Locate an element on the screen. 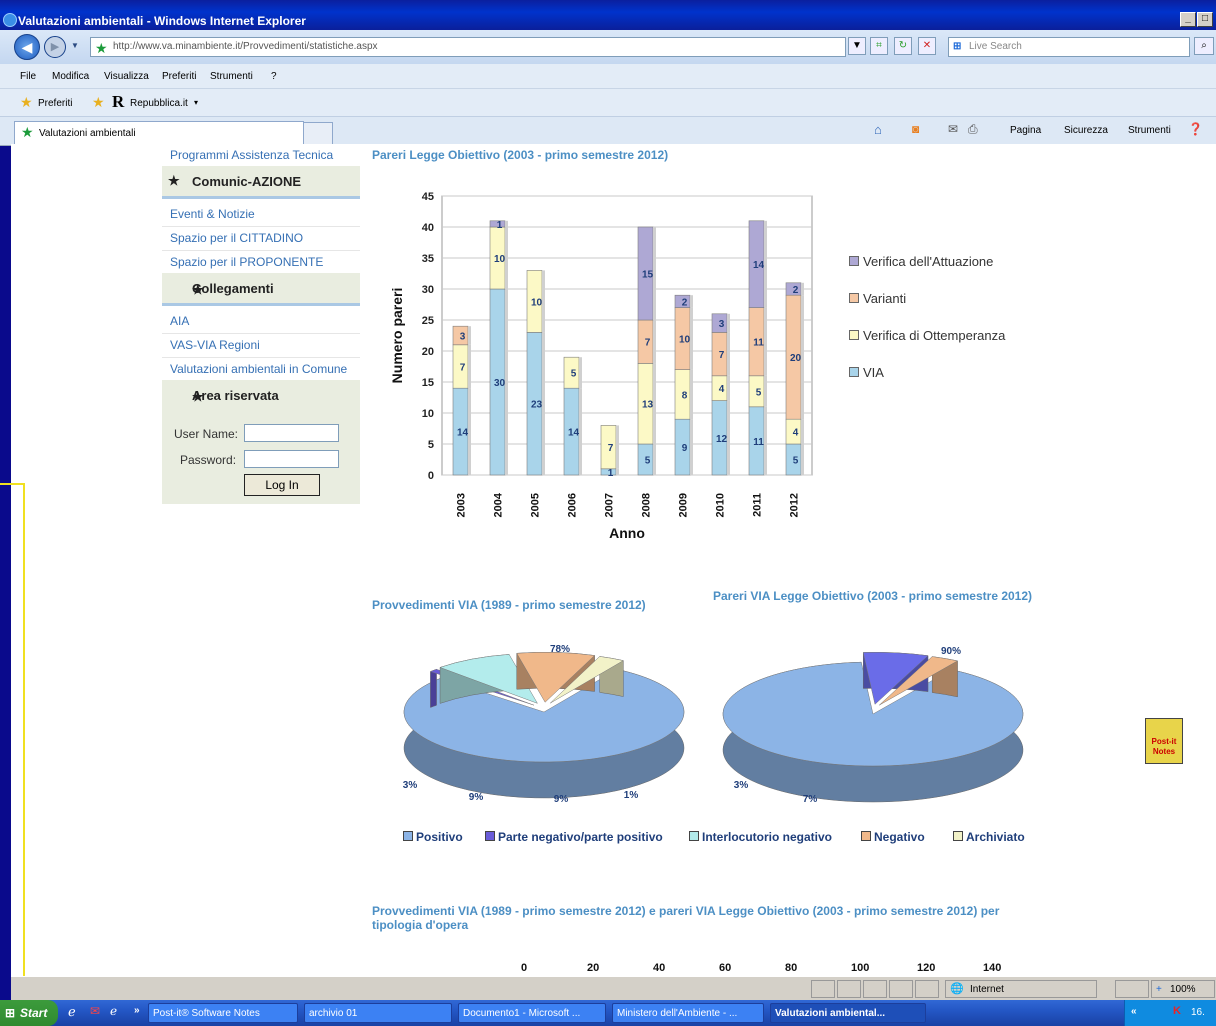 Image resolution: width=1216 pixels, height=1026 pixels. menu-modifica: Modifica is located at coordinates (70, 76).